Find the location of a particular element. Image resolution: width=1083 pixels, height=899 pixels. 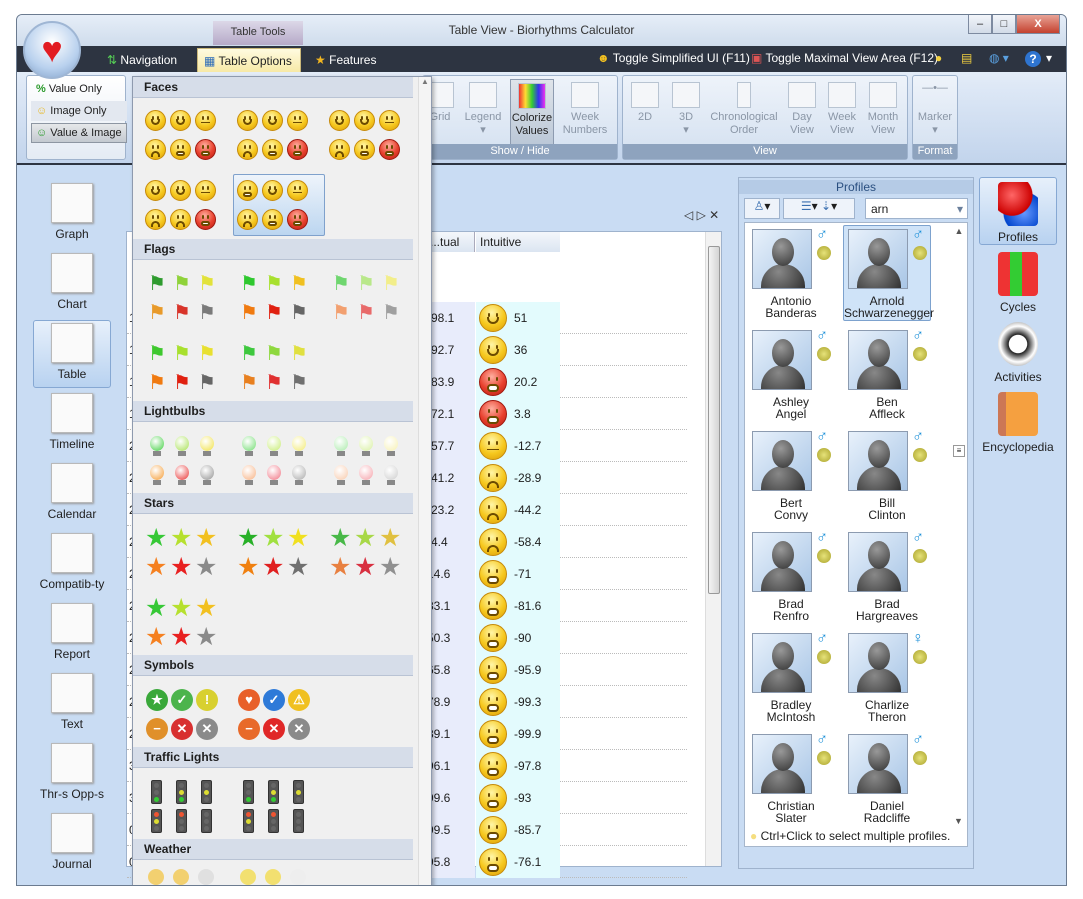

nav-item-table: Table is located at coordinates (72, 354).